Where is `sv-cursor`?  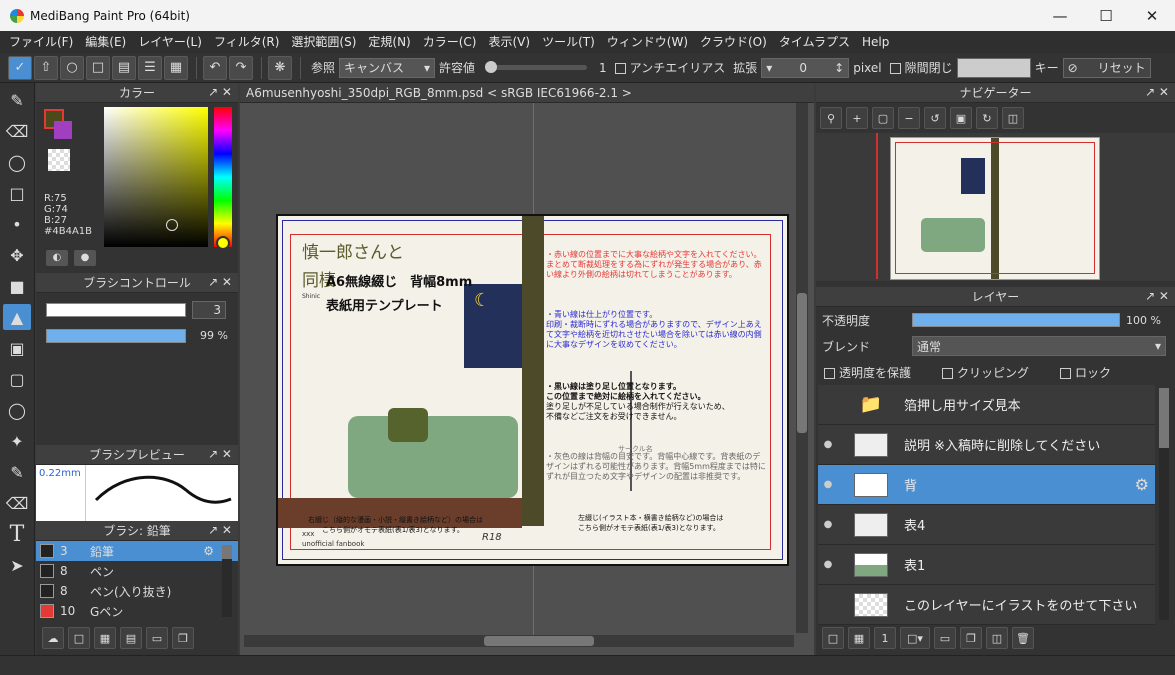 sv-cursor is located at coordinates (172, 225).